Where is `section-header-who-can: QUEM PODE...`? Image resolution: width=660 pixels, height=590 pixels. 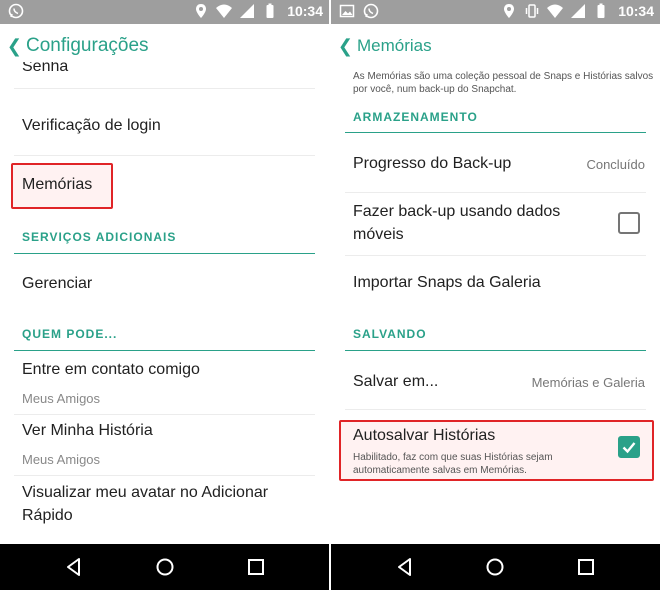
section-header-who-can: QUEM PODE... is located at coordinates (70, 334).